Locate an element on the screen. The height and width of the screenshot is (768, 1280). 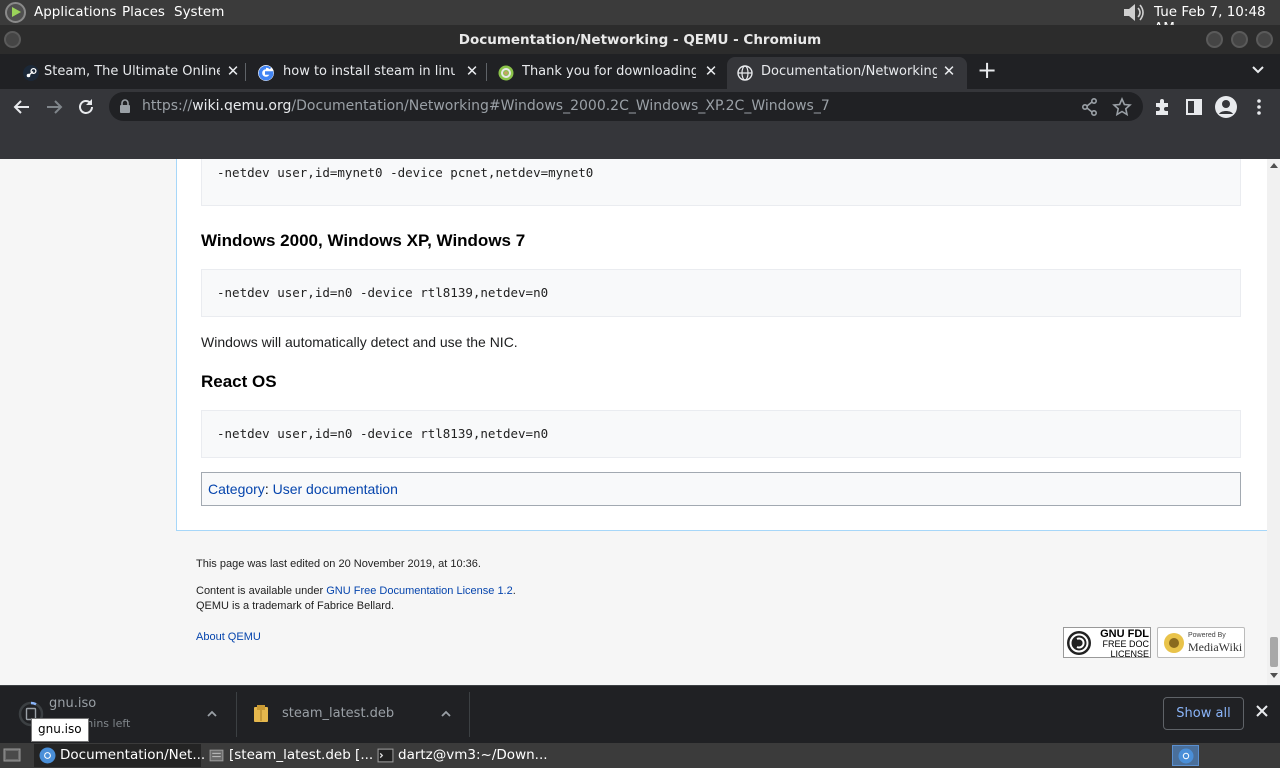
page-scrollbar is located at coordinates (1273, 422).